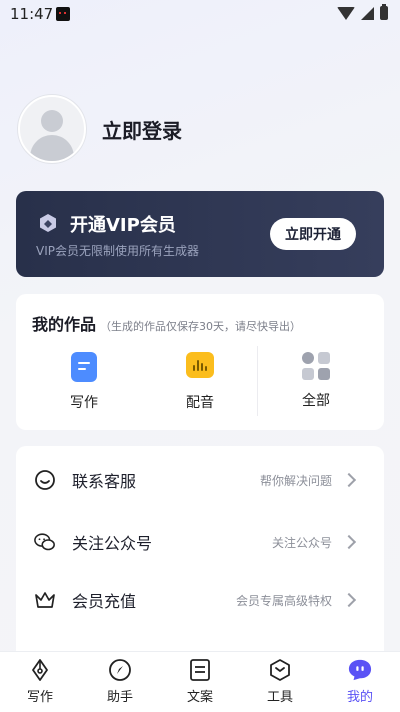  Describe the element at coordinates (117, 251) in the screenshot. I see `vip-subtitle: VIP会员无限制使用所有生成器` at that location.